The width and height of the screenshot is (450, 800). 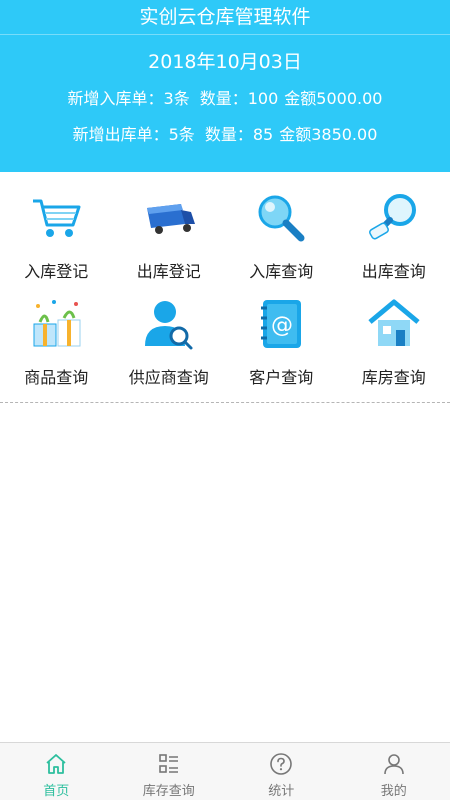 I want to click on menu-inbound-query: 入库查询, so click(x=281, y=243).